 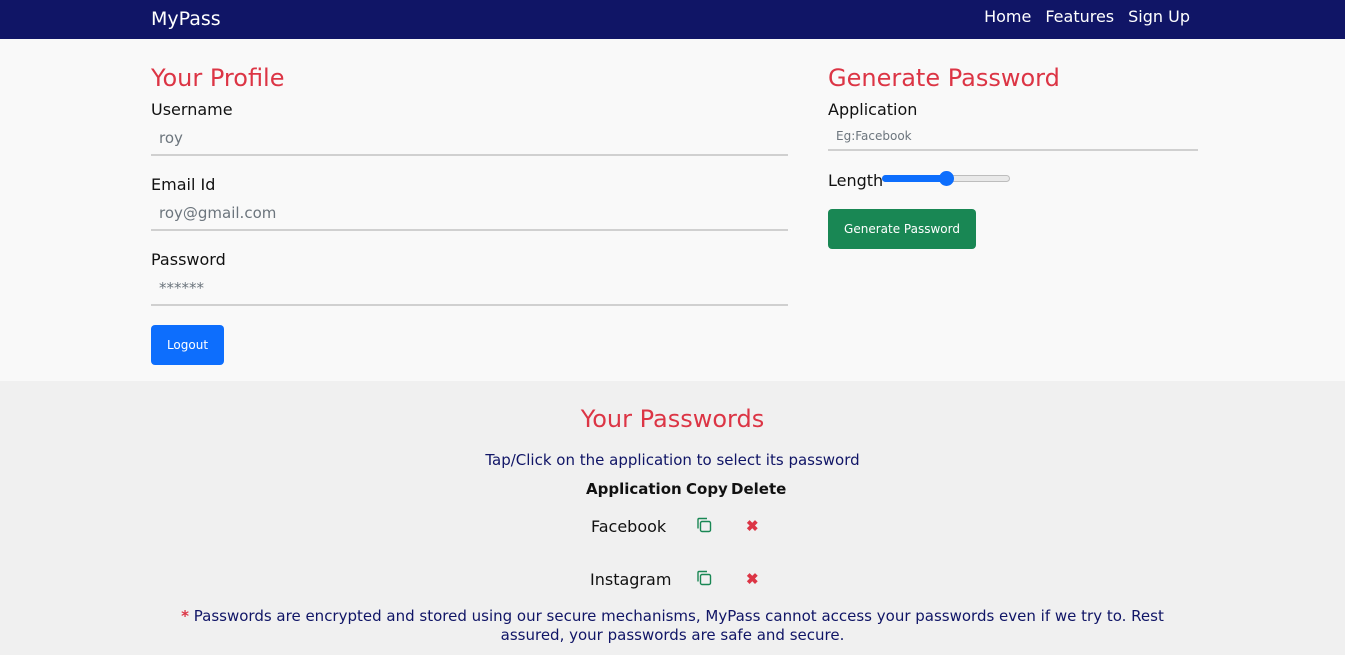 What do you see at coordinates (672, 19) in the screenshot?
I see `navbar: MyPass Home Features Sign Up` at bounding box center [672, 19].